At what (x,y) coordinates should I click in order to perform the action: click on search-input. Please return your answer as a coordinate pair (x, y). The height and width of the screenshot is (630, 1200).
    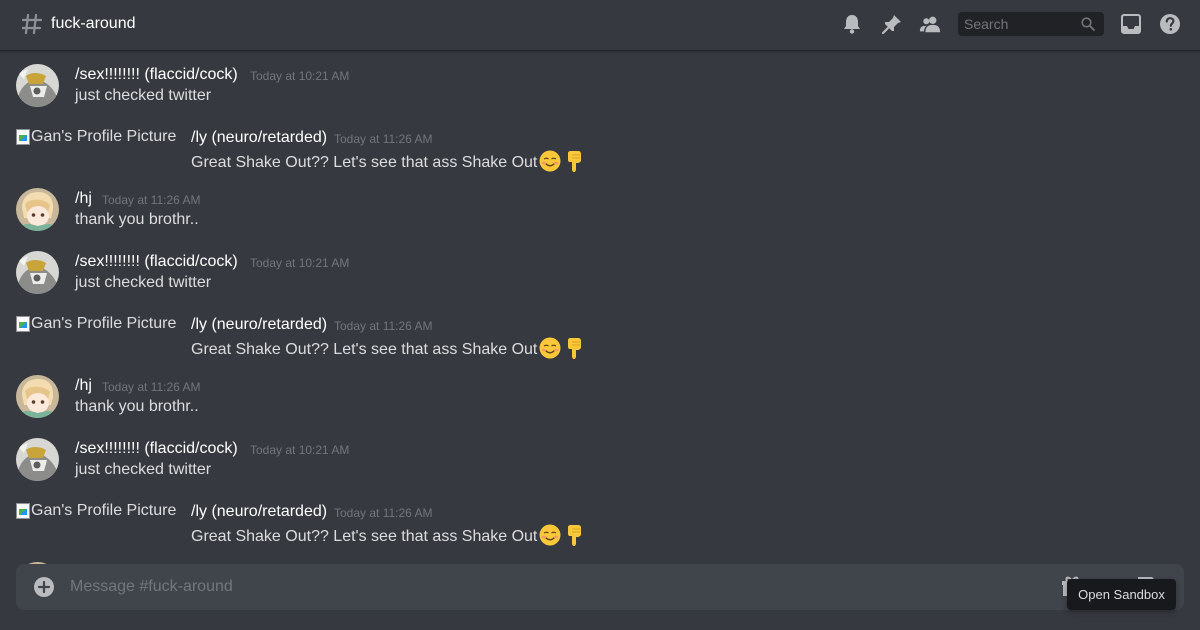
    Looking at the image, I should click on (1020, 24).